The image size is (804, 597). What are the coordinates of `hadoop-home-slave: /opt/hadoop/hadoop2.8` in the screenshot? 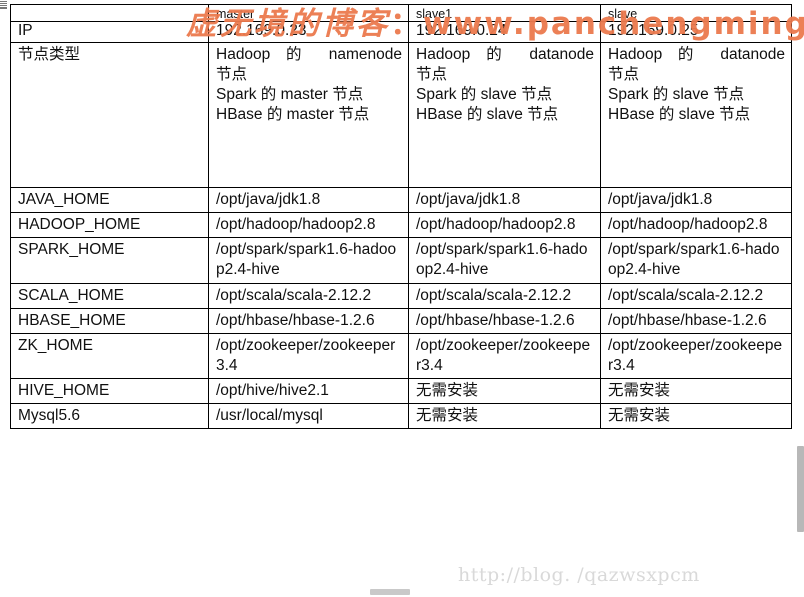 It's located at (696, 225).